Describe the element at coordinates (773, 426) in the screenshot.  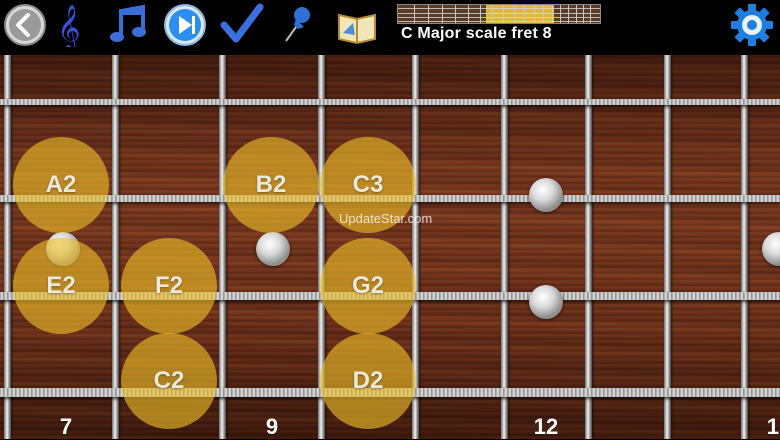
I see `fret-number: 15` at that location.